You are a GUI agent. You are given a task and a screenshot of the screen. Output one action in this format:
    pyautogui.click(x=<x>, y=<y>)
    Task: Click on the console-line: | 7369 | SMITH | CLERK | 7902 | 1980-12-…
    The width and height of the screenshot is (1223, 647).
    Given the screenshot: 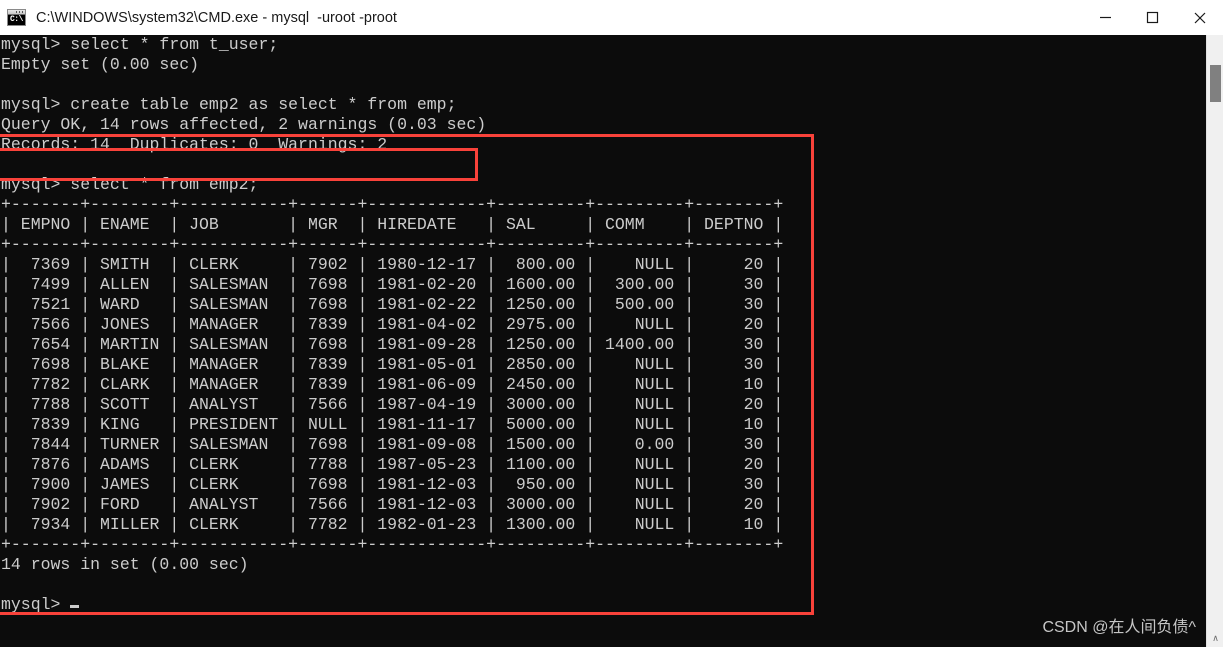 What is the action you would take?
    pyautogui.click(x=392, y=264)
    